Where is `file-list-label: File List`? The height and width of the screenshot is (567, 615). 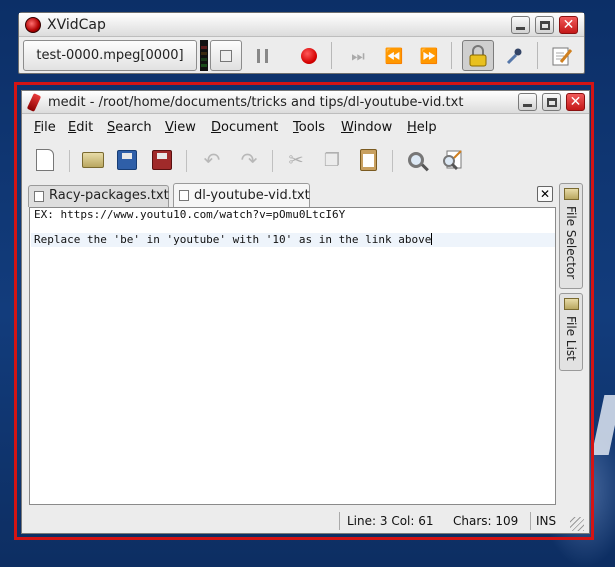
file-list-label: File List is located at coordinates (571, 338).